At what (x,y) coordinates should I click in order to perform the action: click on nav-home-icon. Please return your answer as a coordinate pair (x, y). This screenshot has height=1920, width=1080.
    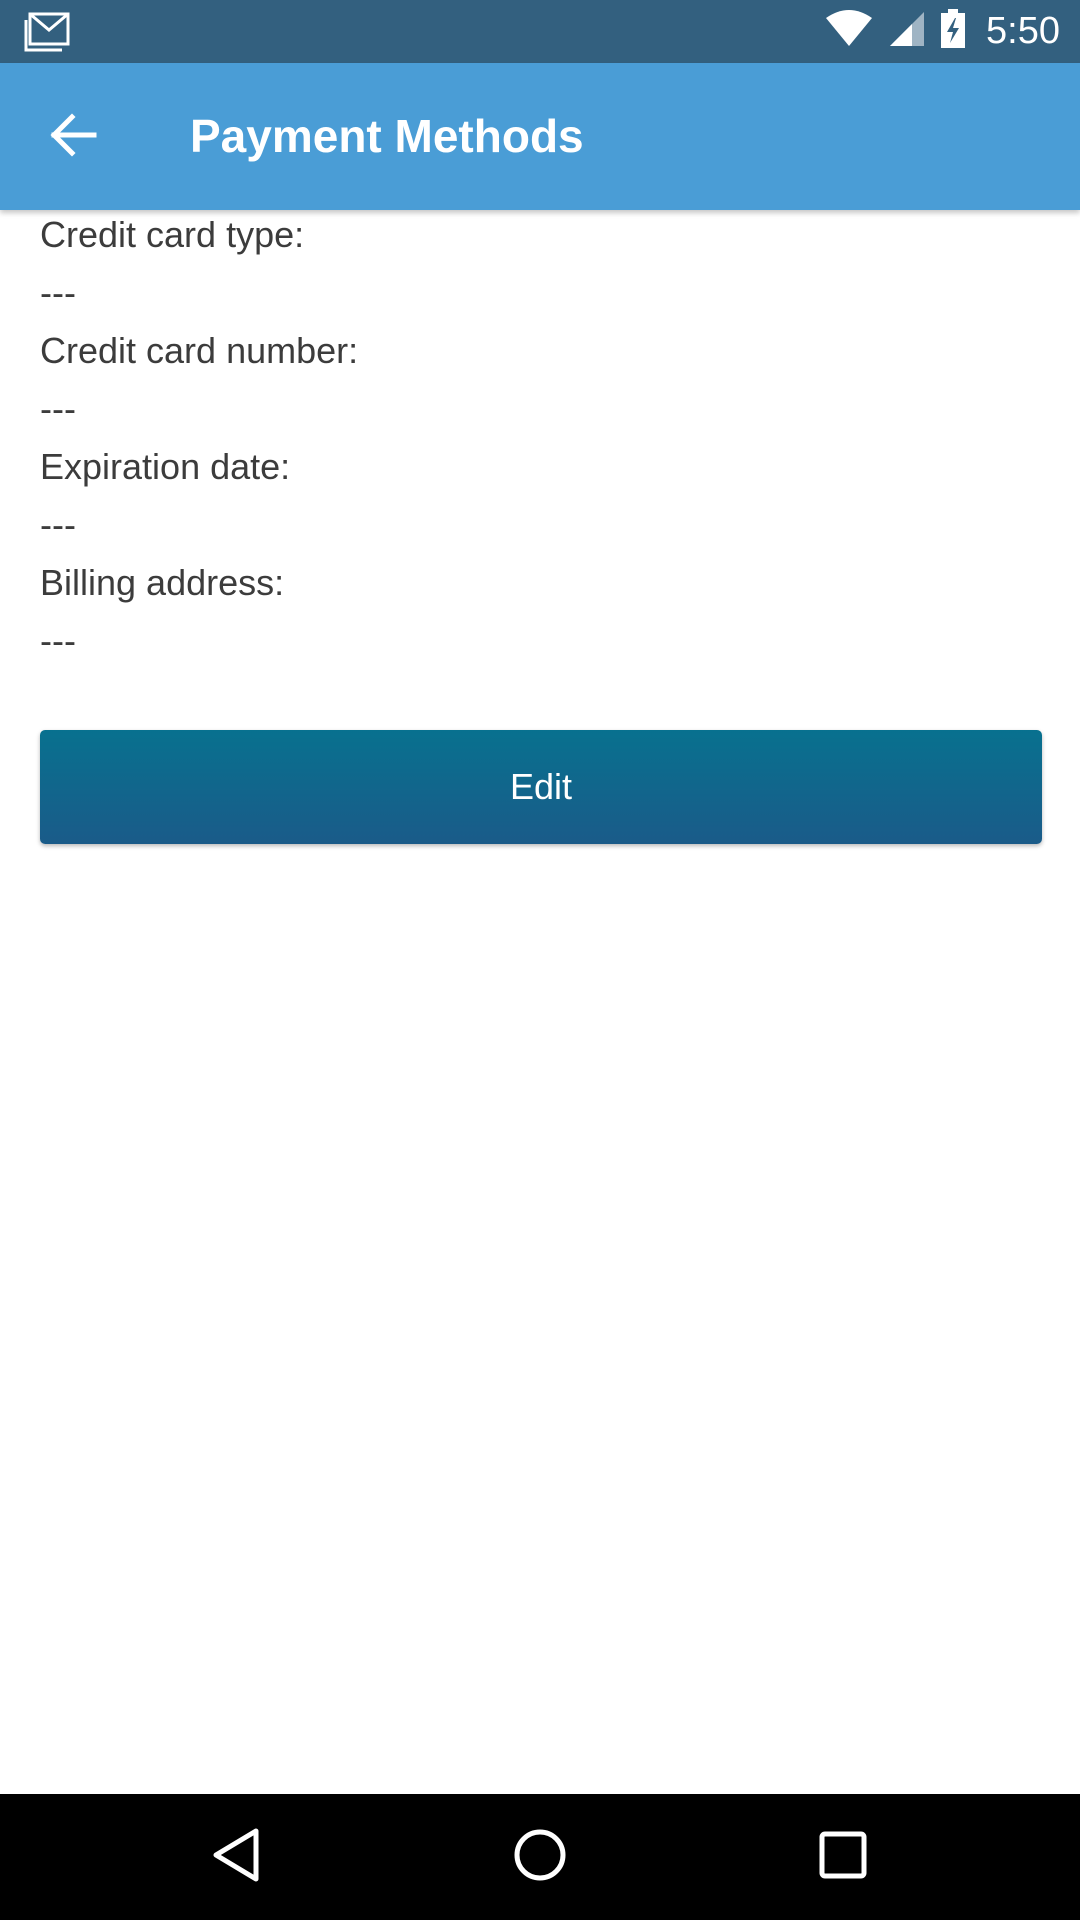
    Looking at the image, I should click on (540, 1857).